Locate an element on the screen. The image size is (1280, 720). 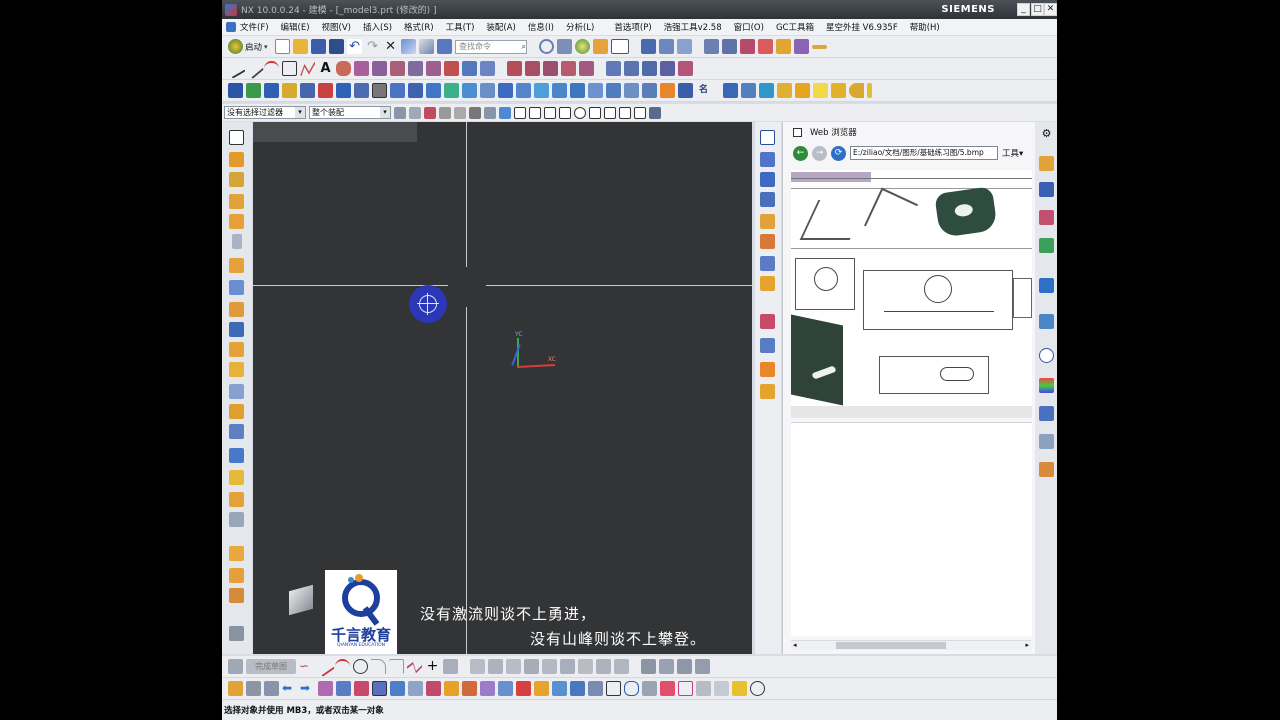
start-button: 启动 ▾ is located at coordinates (248, 46).